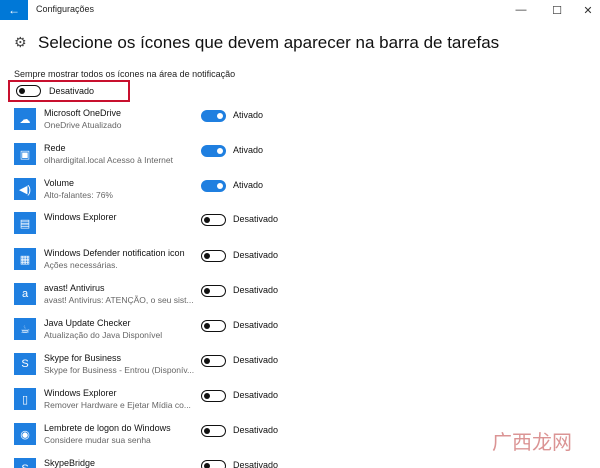 The image size is (600, 468). What do you see at coordinates (300, 10) in the screenshot?
I see `title-bar: ← Configurações — ☐ ✕` at bounding box center [300, 10].